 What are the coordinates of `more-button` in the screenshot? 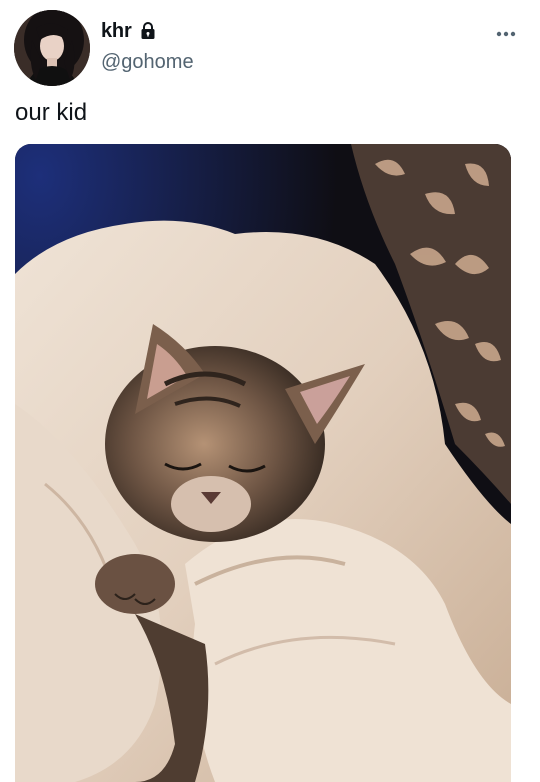 It's located at (506, 34).